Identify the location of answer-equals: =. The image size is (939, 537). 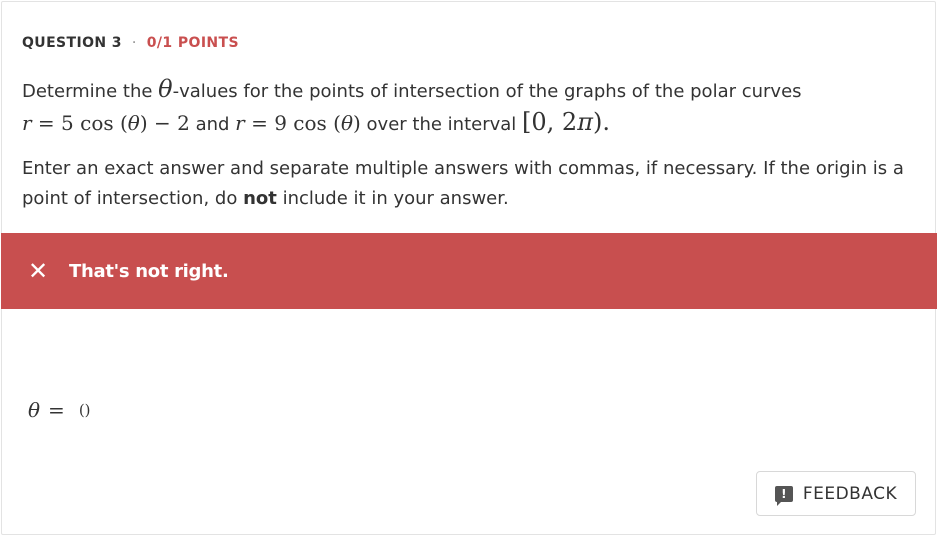
(56, 410).